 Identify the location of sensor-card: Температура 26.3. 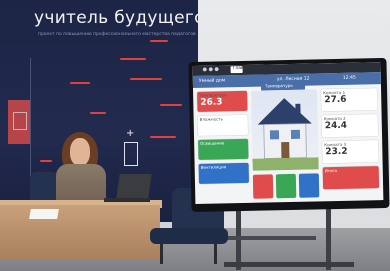
(222, 101).